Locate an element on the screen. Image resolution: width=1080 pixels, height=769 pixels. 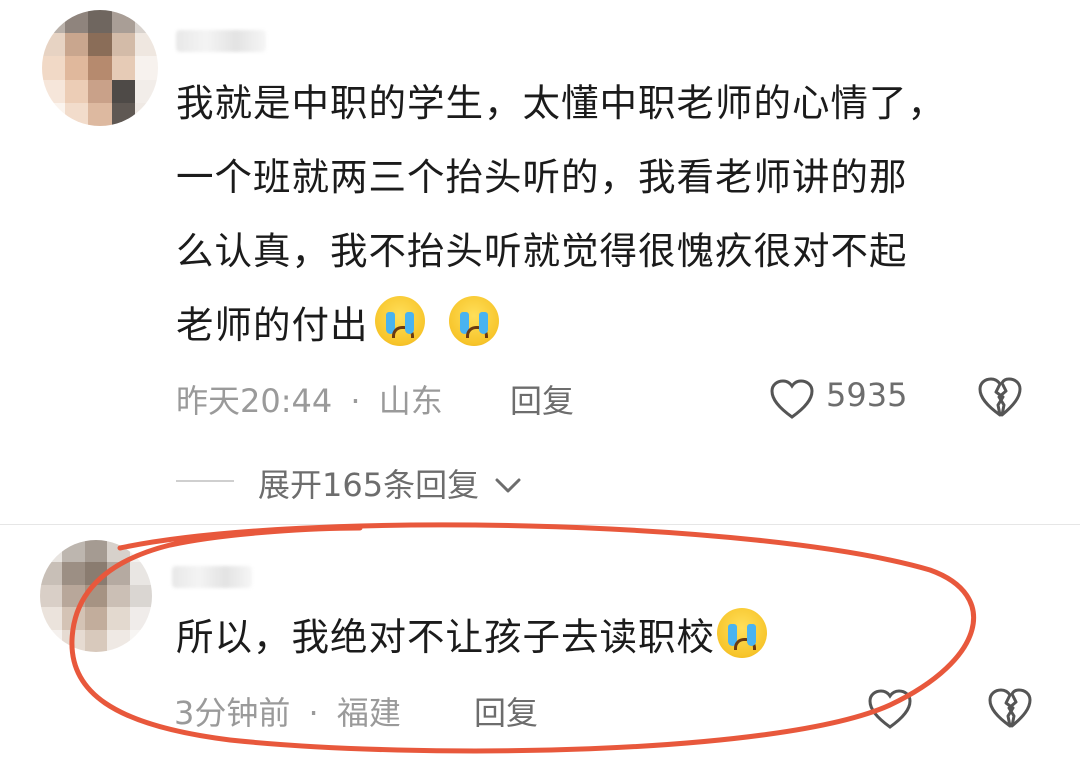
timestamp: 3分钟前 is located at coordinates (232, 713).